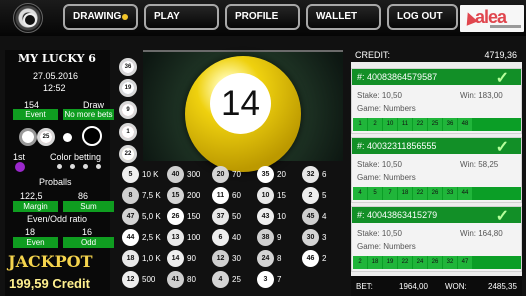 This screenshot has width=526, height=296. I want to click on proball-number-label: 25, so click(46, 137).